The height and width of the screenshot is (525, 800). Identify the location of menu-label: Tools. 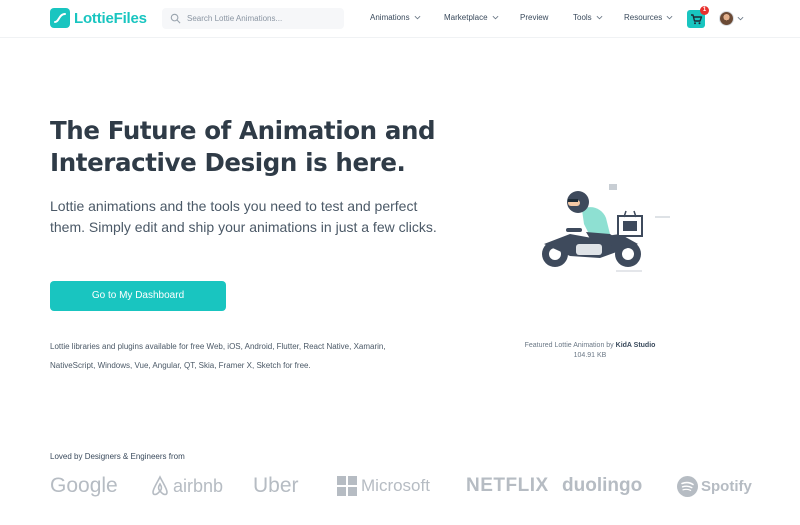
(582, 17).